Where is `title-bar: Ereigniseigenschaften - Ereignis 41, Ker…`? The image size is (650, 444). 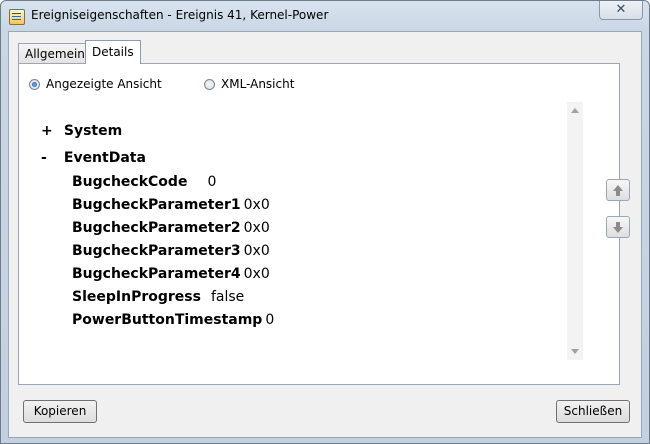
title-bar: Ereigniseigenschaften - Ereignis 41, Ker… is located at coordinates (325, 16).